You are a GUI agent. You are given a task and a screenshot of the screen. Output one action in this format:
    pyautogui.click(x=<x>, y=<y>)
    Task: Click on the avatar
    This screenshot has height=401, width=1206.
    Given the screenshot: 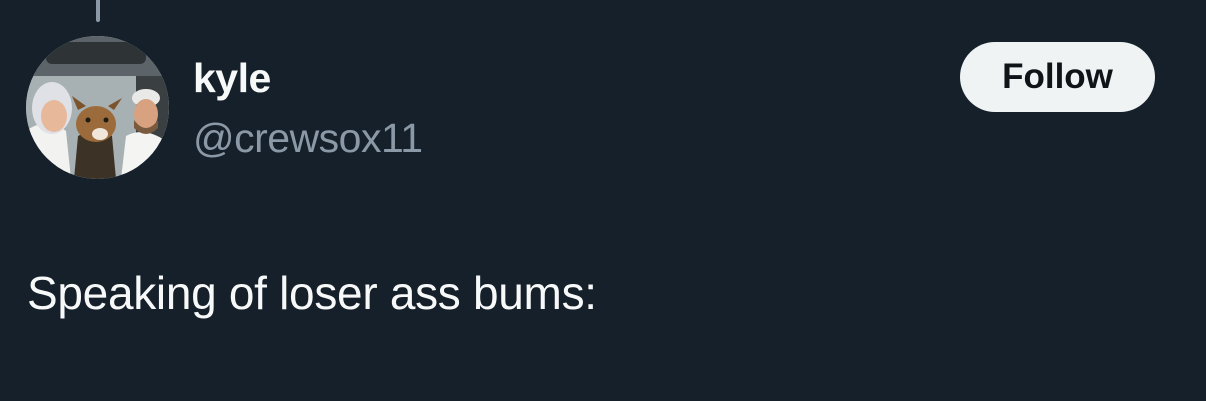 What is the action you would take?
    pyautogui.click(x=97, y=107)
    